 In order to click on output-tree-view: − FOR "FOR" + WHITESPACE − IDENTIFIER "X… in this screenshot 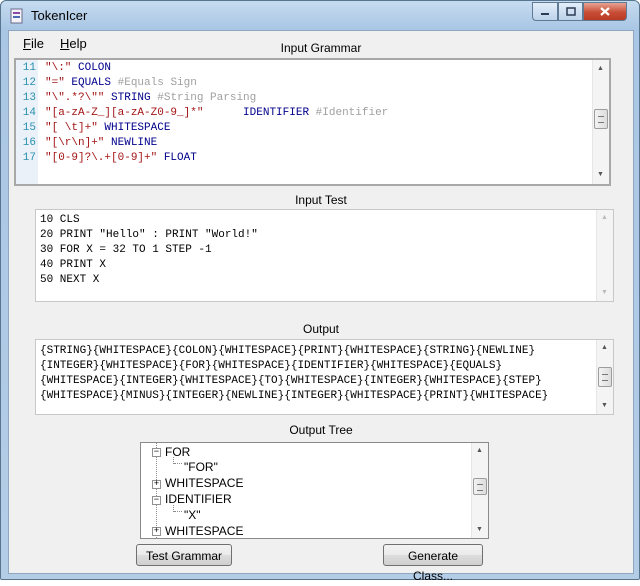, I will do `click(314, 490)`.